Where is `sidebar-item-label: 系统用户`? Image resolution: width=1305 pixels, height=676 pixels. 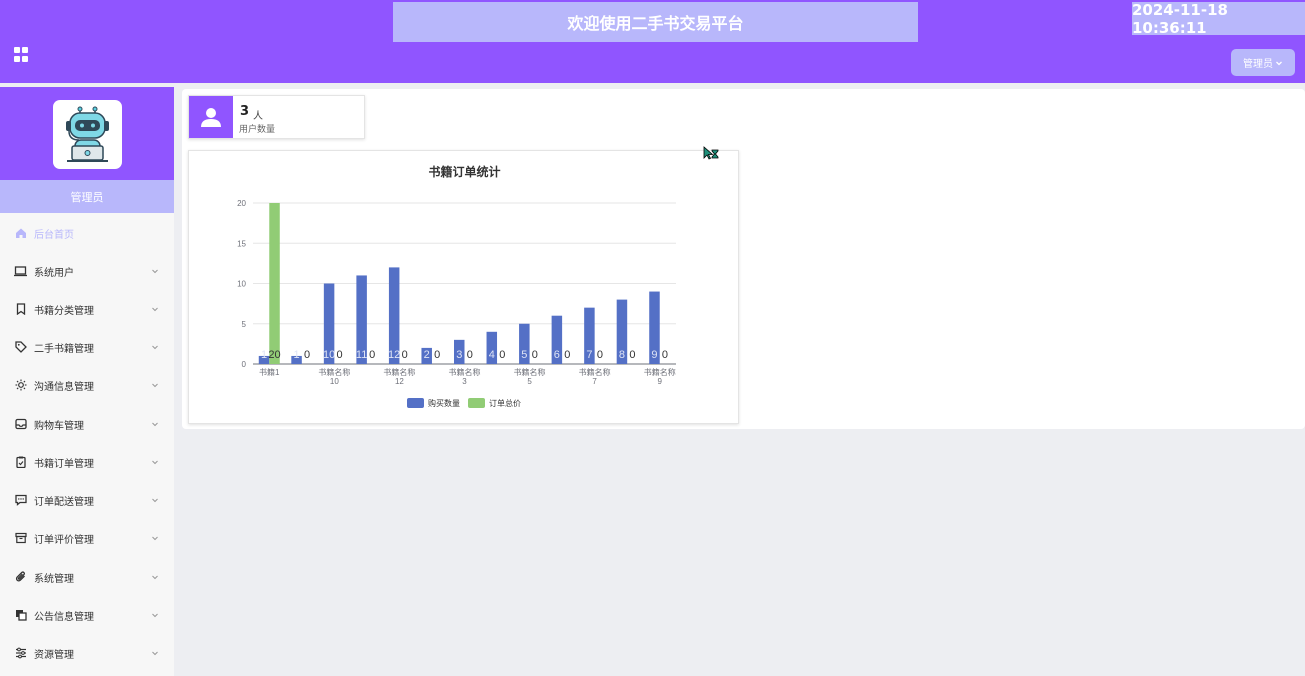
sidebar-item-label: 系统用户 is located at coordinates (54, 273).